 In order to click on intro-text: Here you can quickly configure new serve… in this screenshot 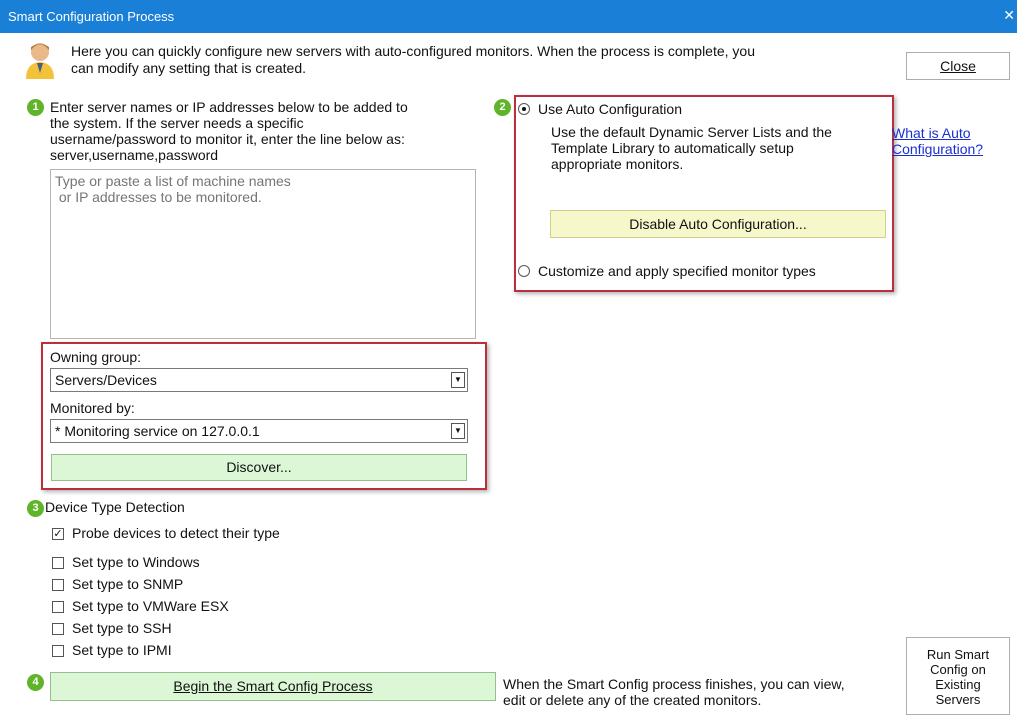, I will do `click(491, 60)`.